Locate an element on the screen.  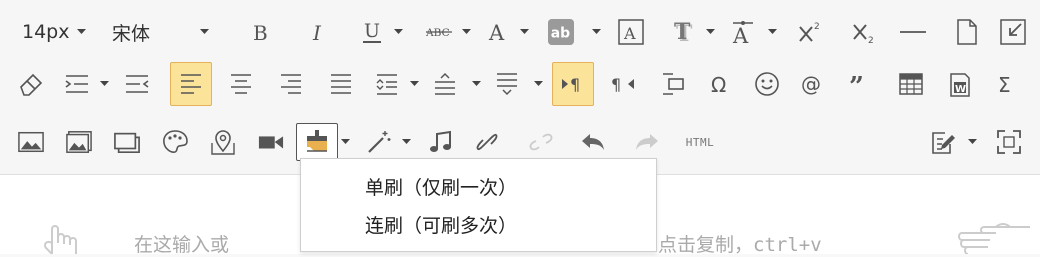
video-button is located at coordinates (271, 142).